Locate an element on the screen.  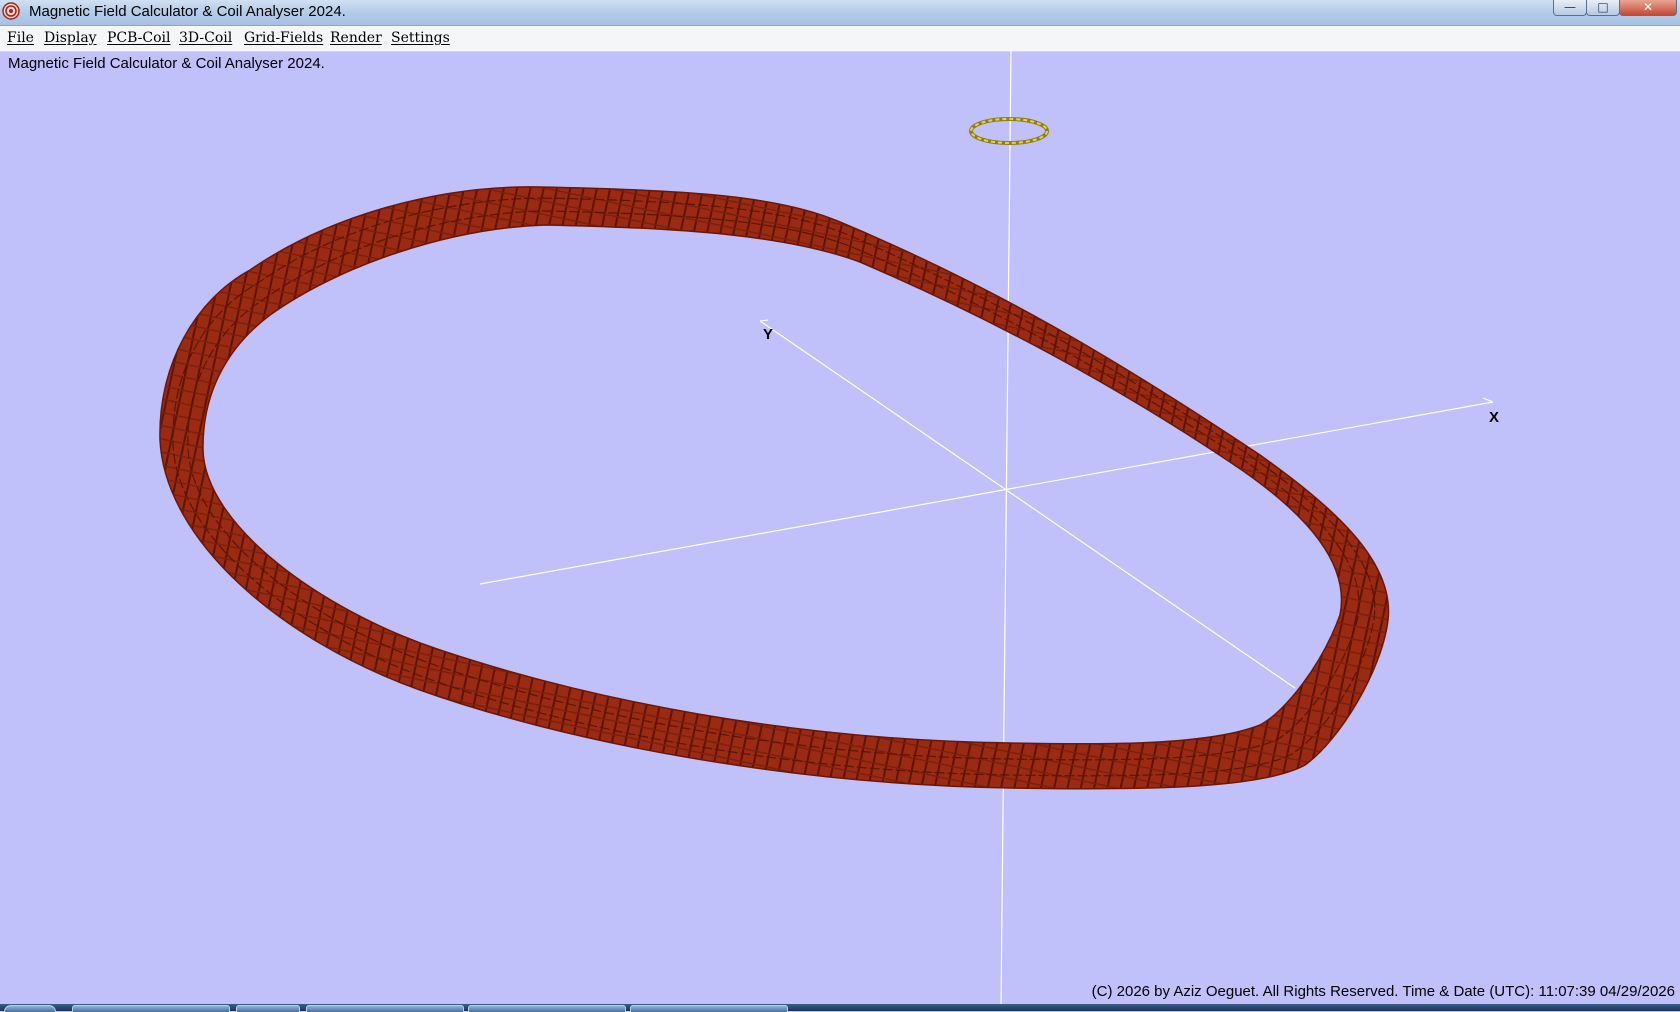
z-axis-line is located at coordinates (1006, 527).